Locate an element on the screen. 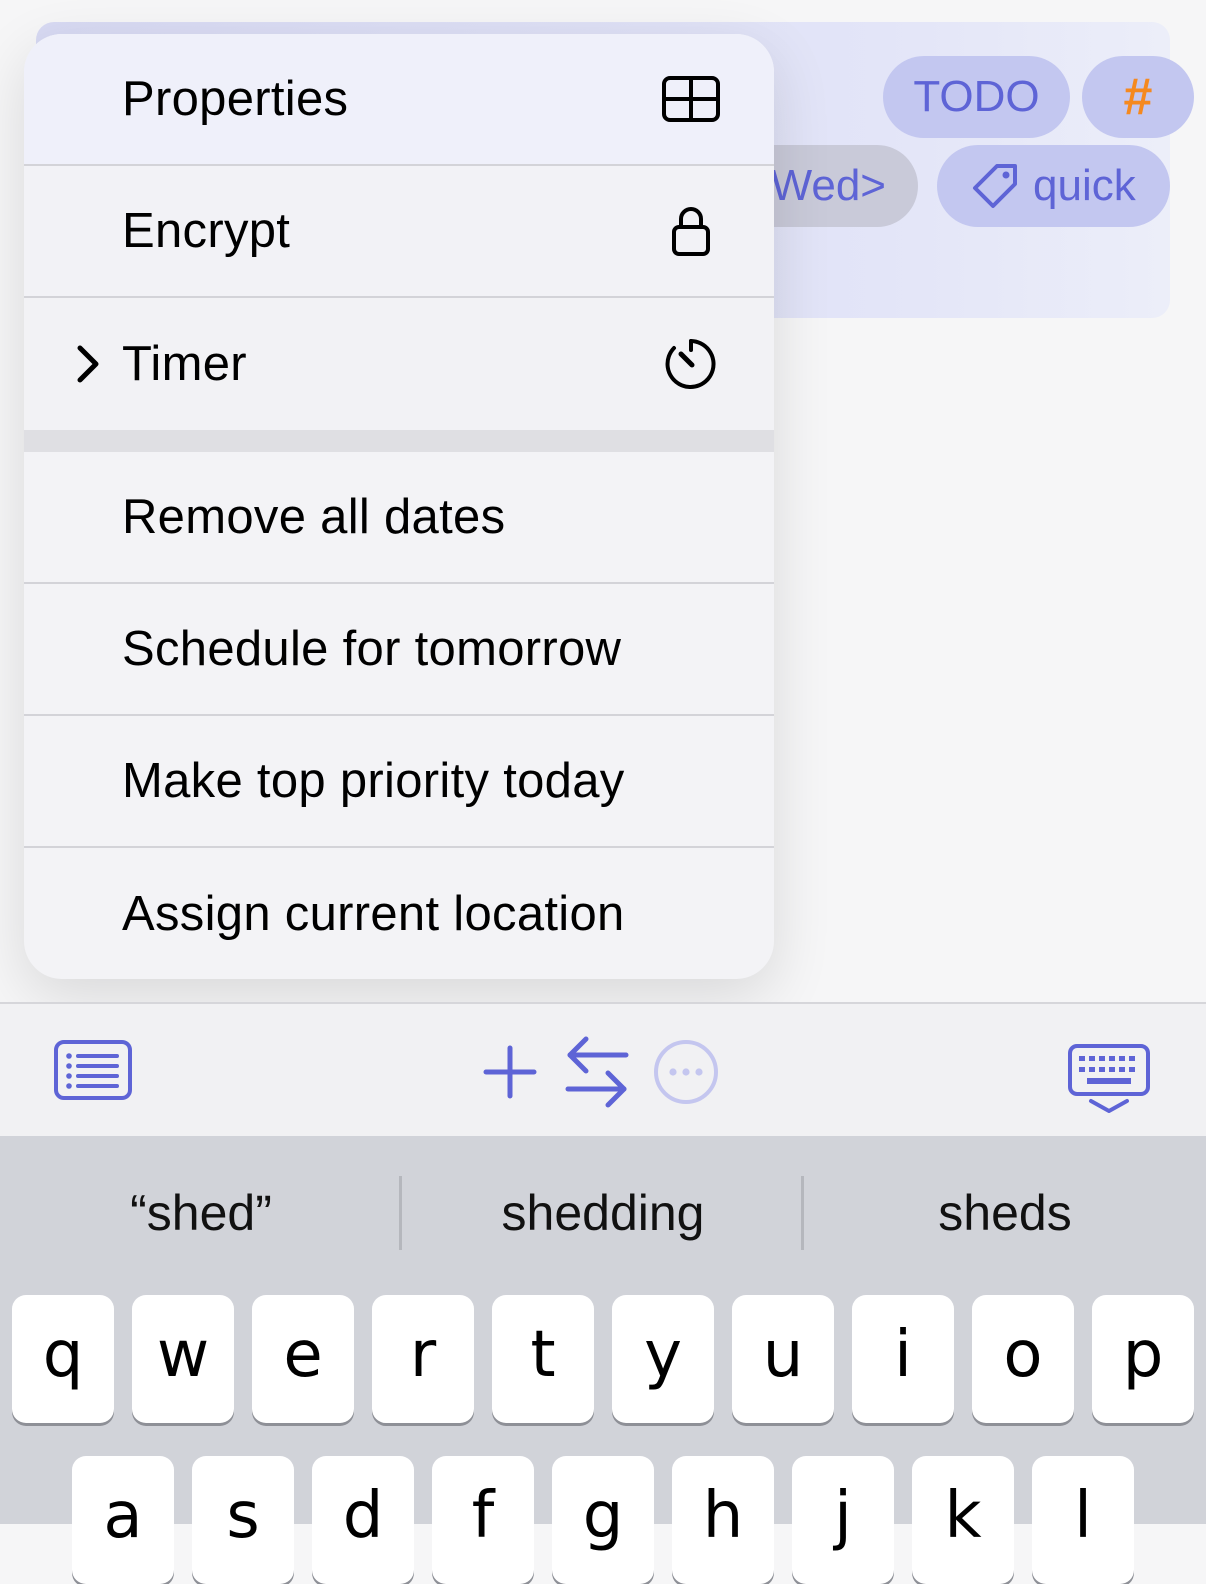 The image size is (1206, 1584). todo-chip-label: TODO is located at coordinates (976, 96).